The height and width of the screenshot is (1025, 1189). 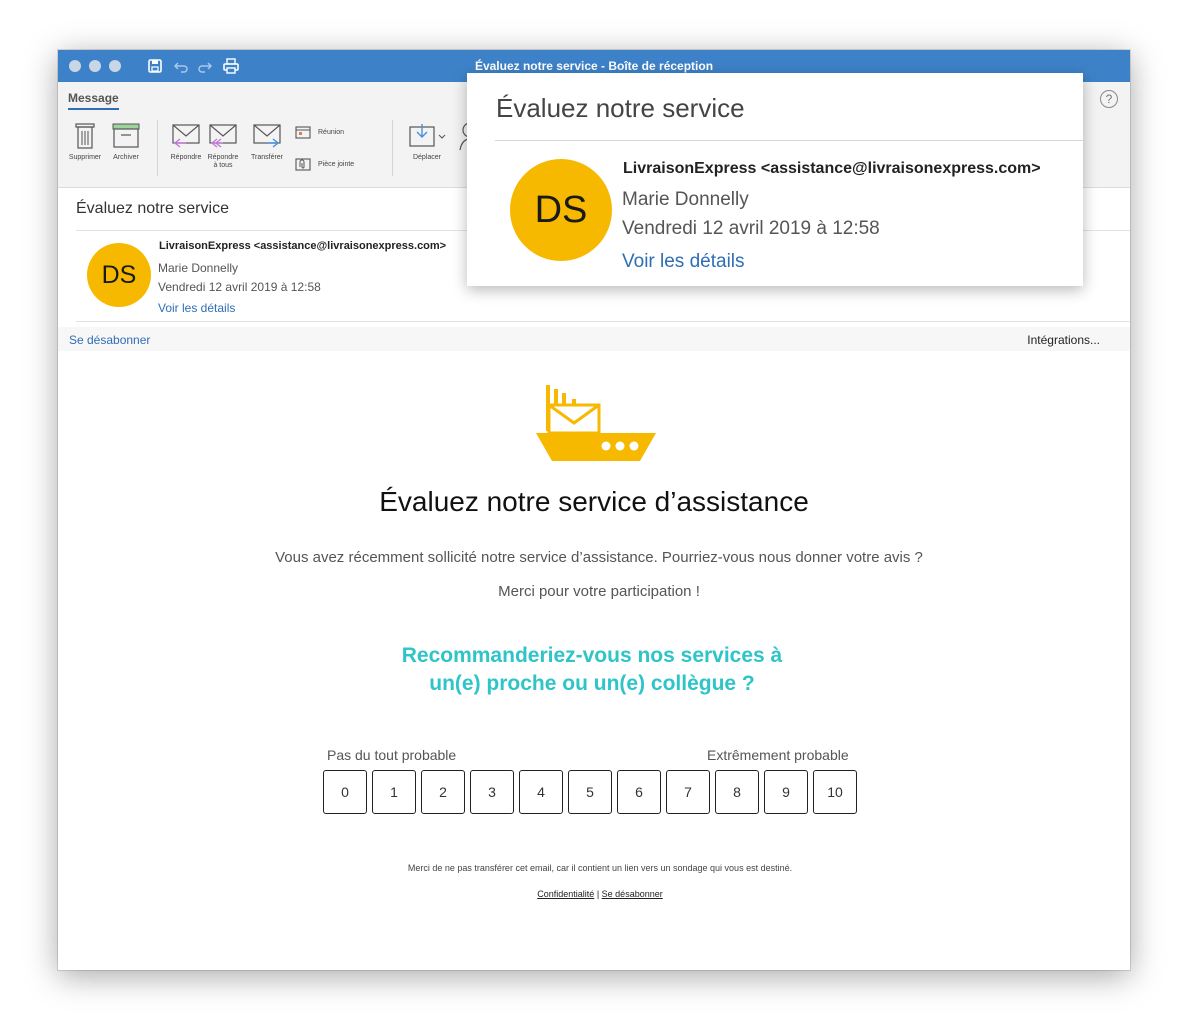 What do you see at coordinates (126, 135) in the screenshot?
I see `archive-icon` at bounding box center [126, 135].